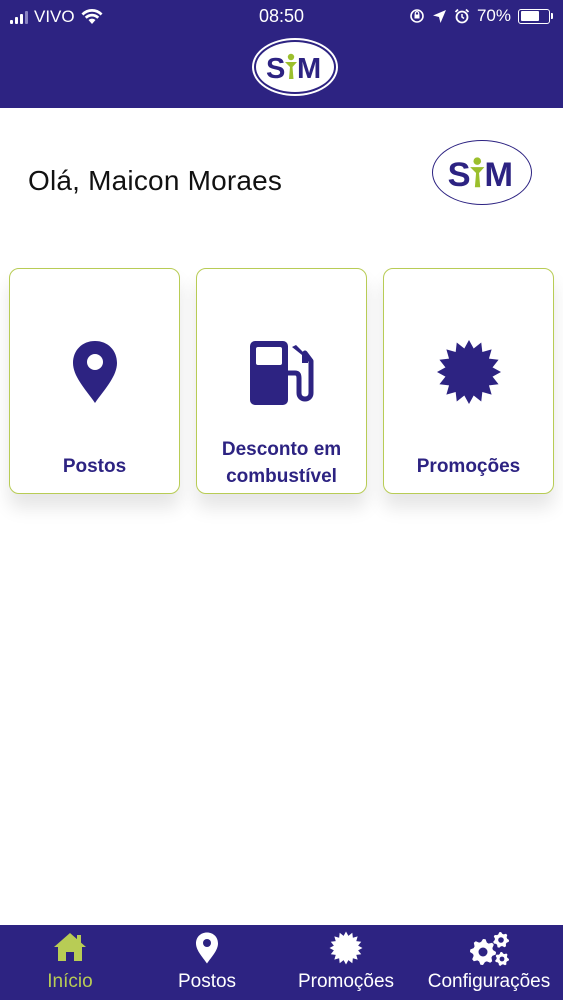 This screenshot has height=1000, width=563. I want to click on location-arrow-icon, so click(439, 16).